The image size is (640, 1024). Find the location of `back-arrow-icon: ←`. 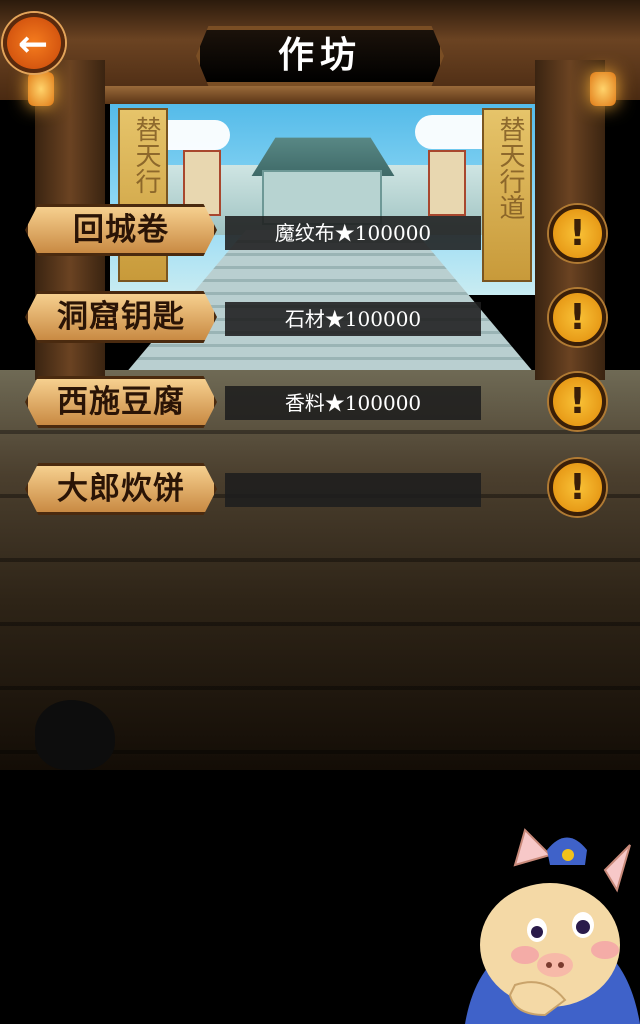

back-arrow-icon: ← is located at coordinates (33, 44).